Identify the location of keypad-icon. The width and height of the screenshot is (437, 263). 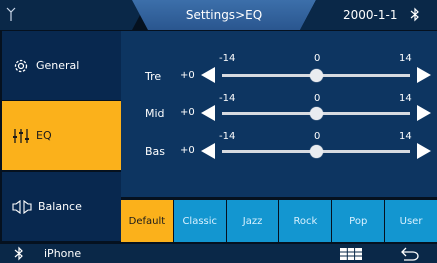
(351, 254).